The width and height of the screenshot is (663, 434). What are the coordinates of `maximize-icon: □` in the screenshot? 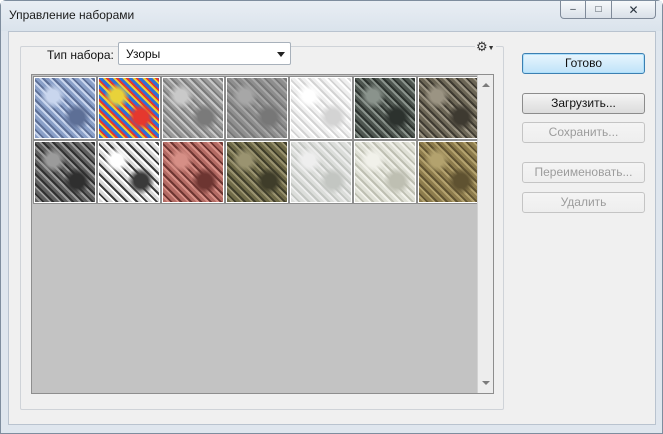 It's located at (598, 9).